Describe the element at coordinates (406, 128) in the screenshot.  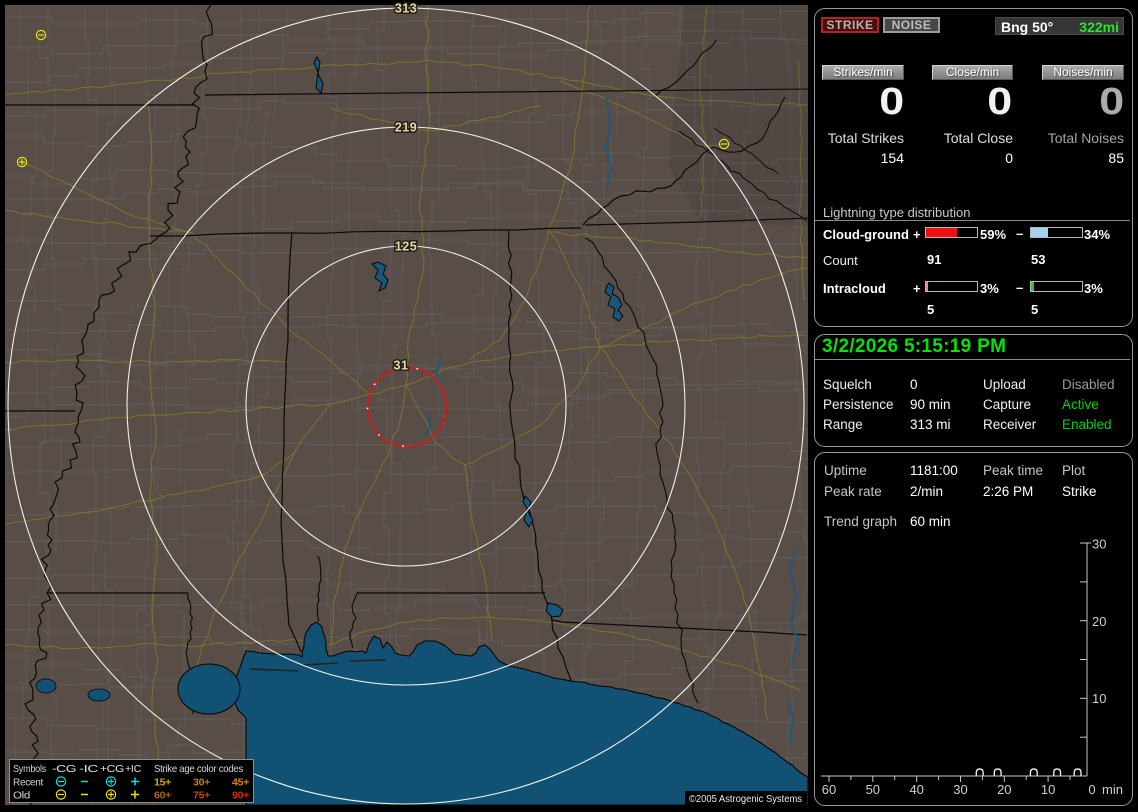
I see `svg-text: 219` at that location.